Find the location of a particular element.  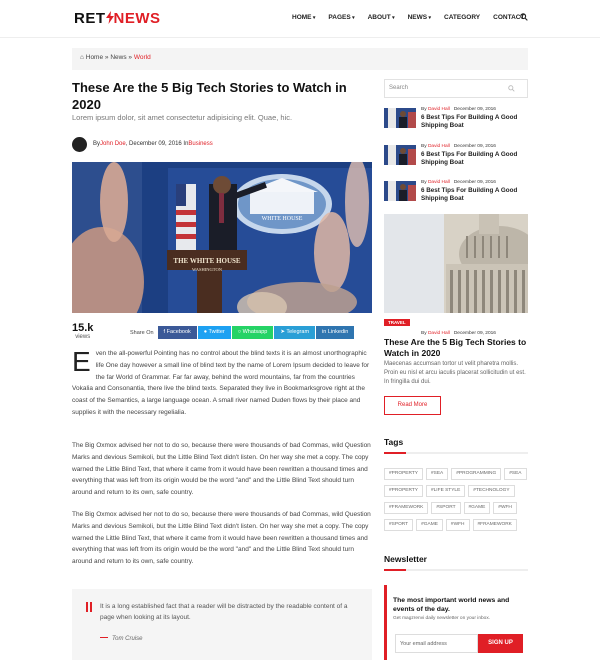

share-telegram-label: Telegram is located at coordinates (298, 332).